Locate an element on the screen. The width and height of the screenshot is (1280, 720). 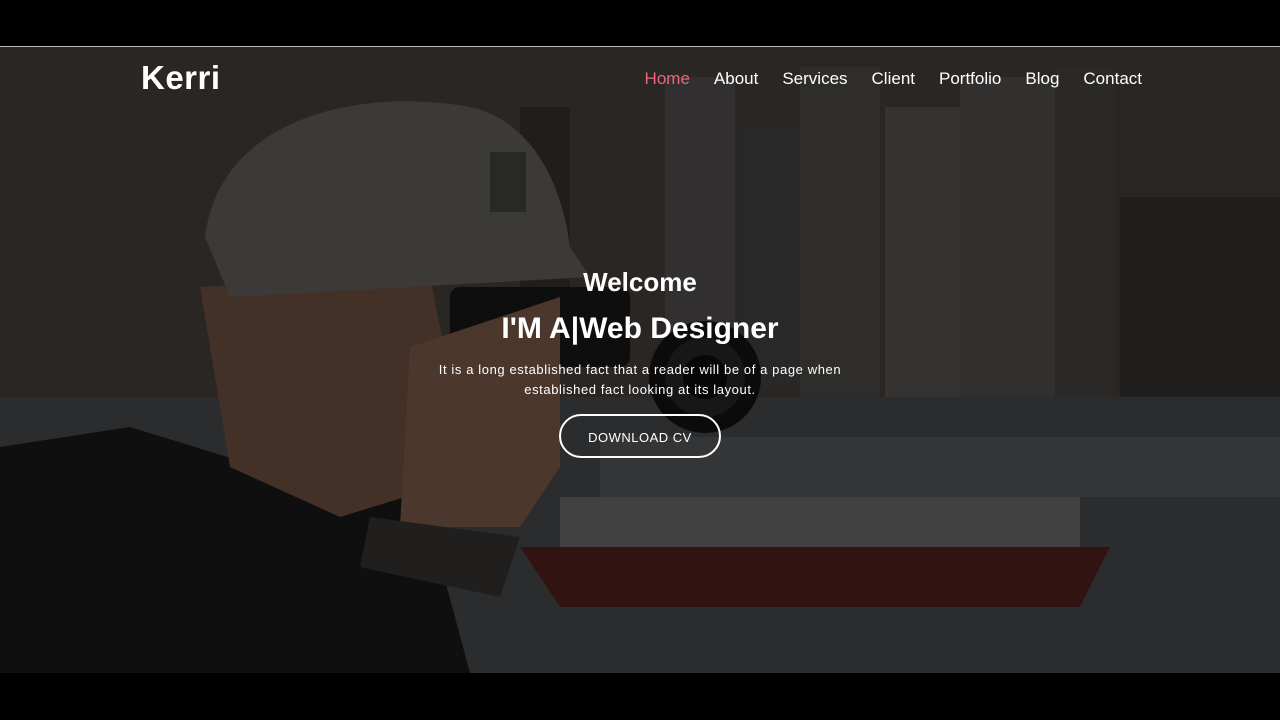
nav-item-portfolio: Portfolio is located at coordinates (970, 79).